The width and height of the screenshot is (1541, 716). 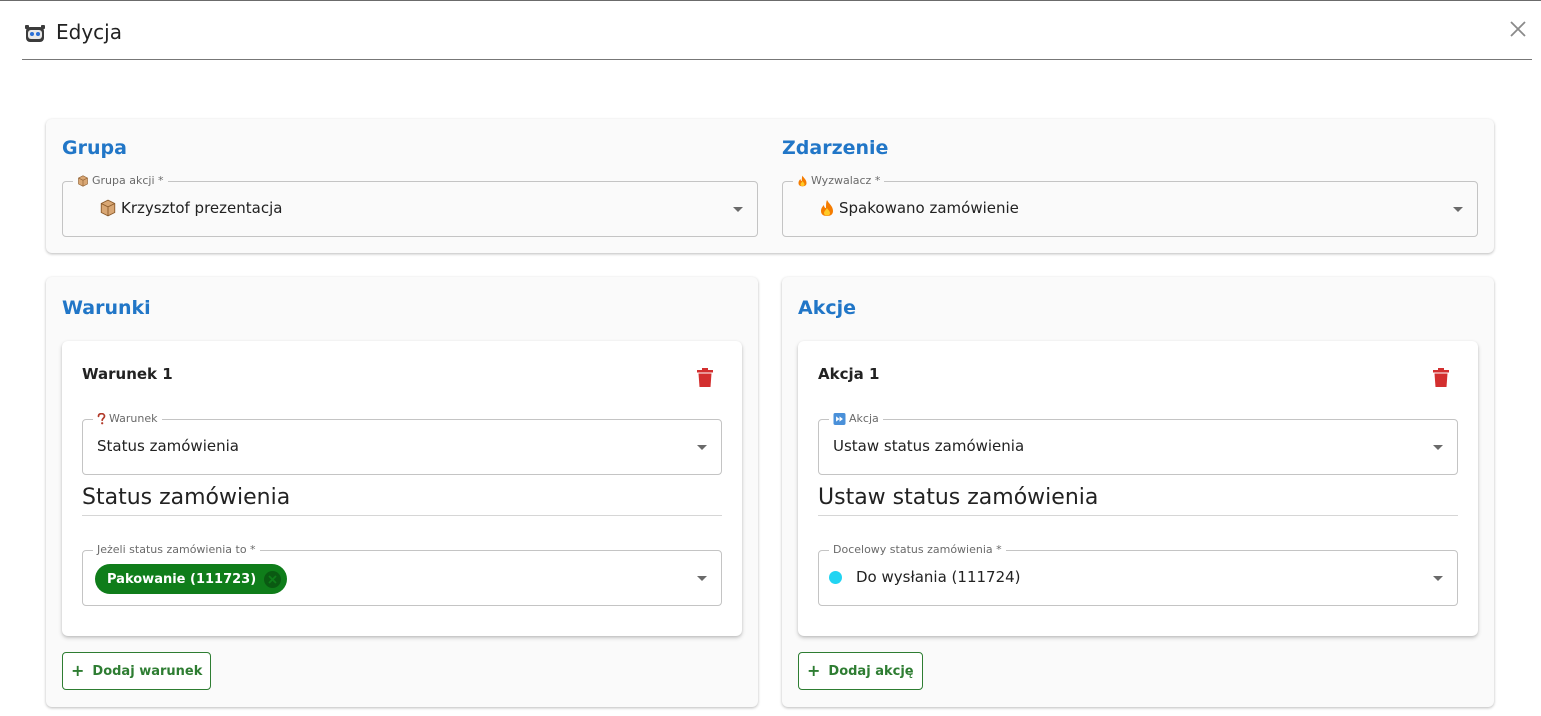 I want to click on condition-type-select: Warunek Status zamówienia, so click(x=402, y=443).